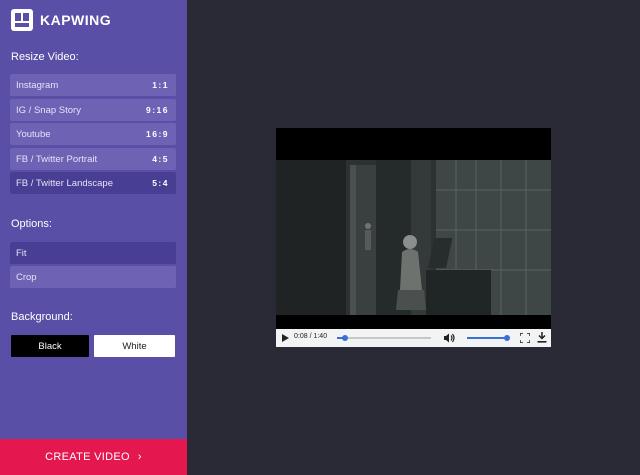  What do you see at coordinates (160, 85) in the screenshot?
I see `resize-option-ratio: 1:1` at bounding box center [160, 85].